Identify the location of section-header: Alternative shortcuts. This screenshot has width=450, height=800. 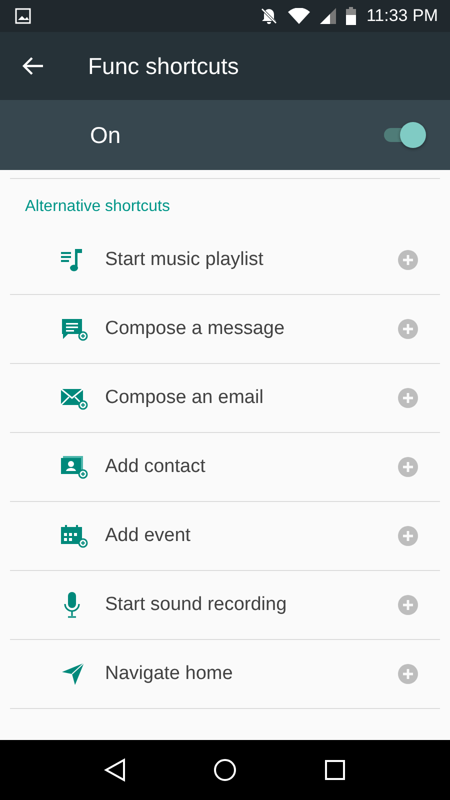
(97, 207).